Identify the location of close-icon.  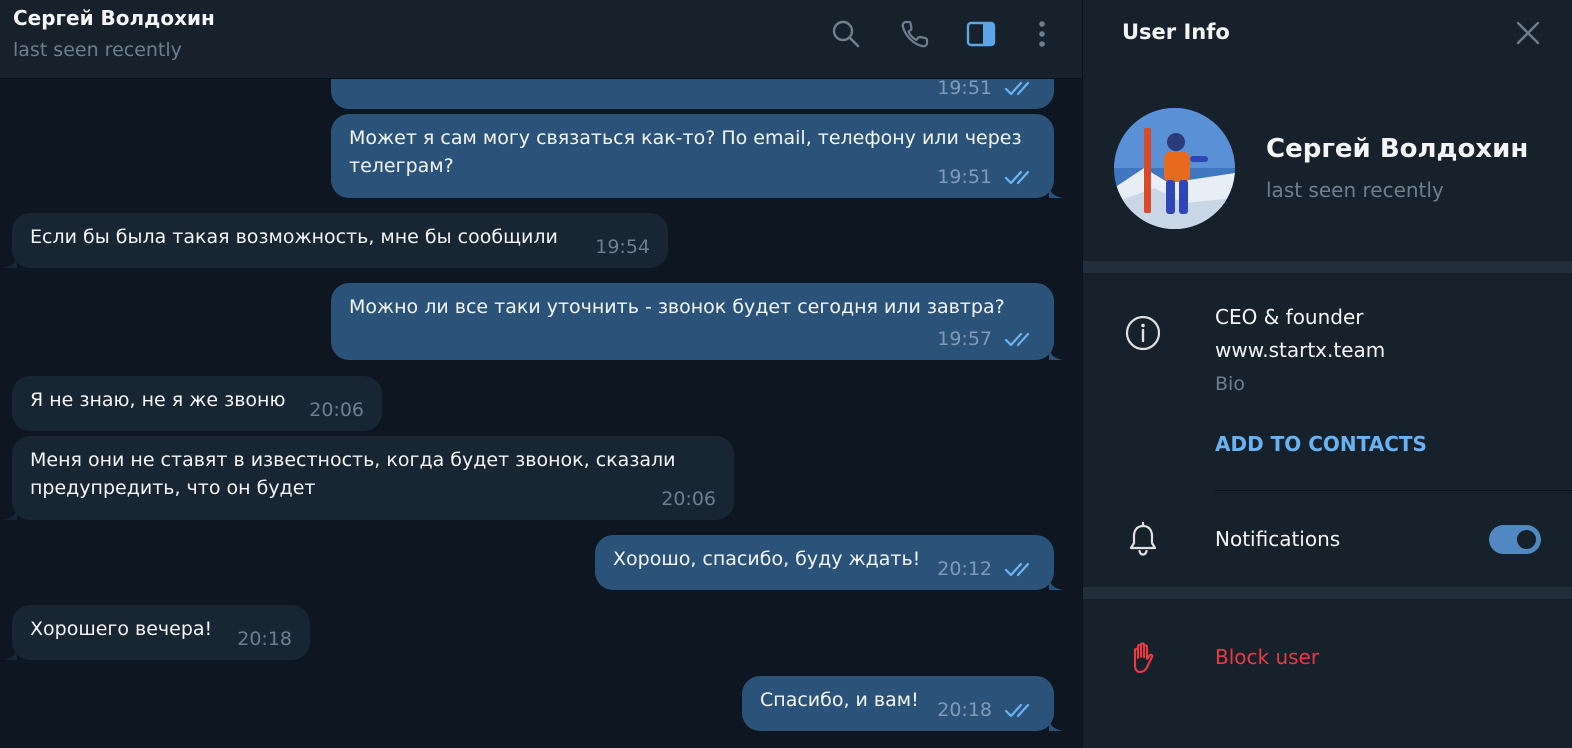
(1528, 33).